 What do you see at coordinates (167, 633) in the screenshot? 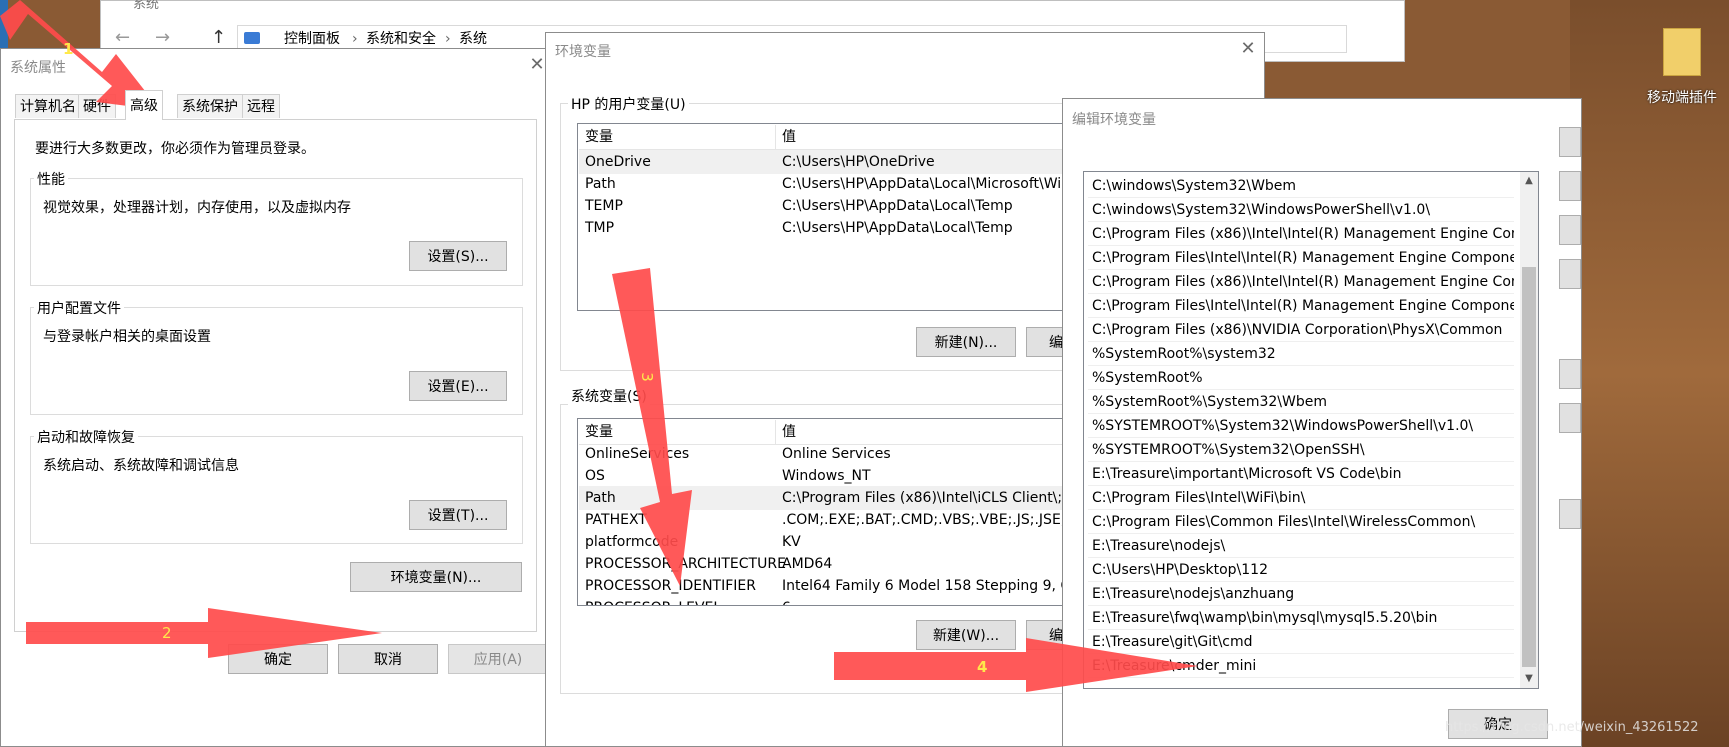
I see `annotation-label-2: 2` at bounding box center [167, 633].